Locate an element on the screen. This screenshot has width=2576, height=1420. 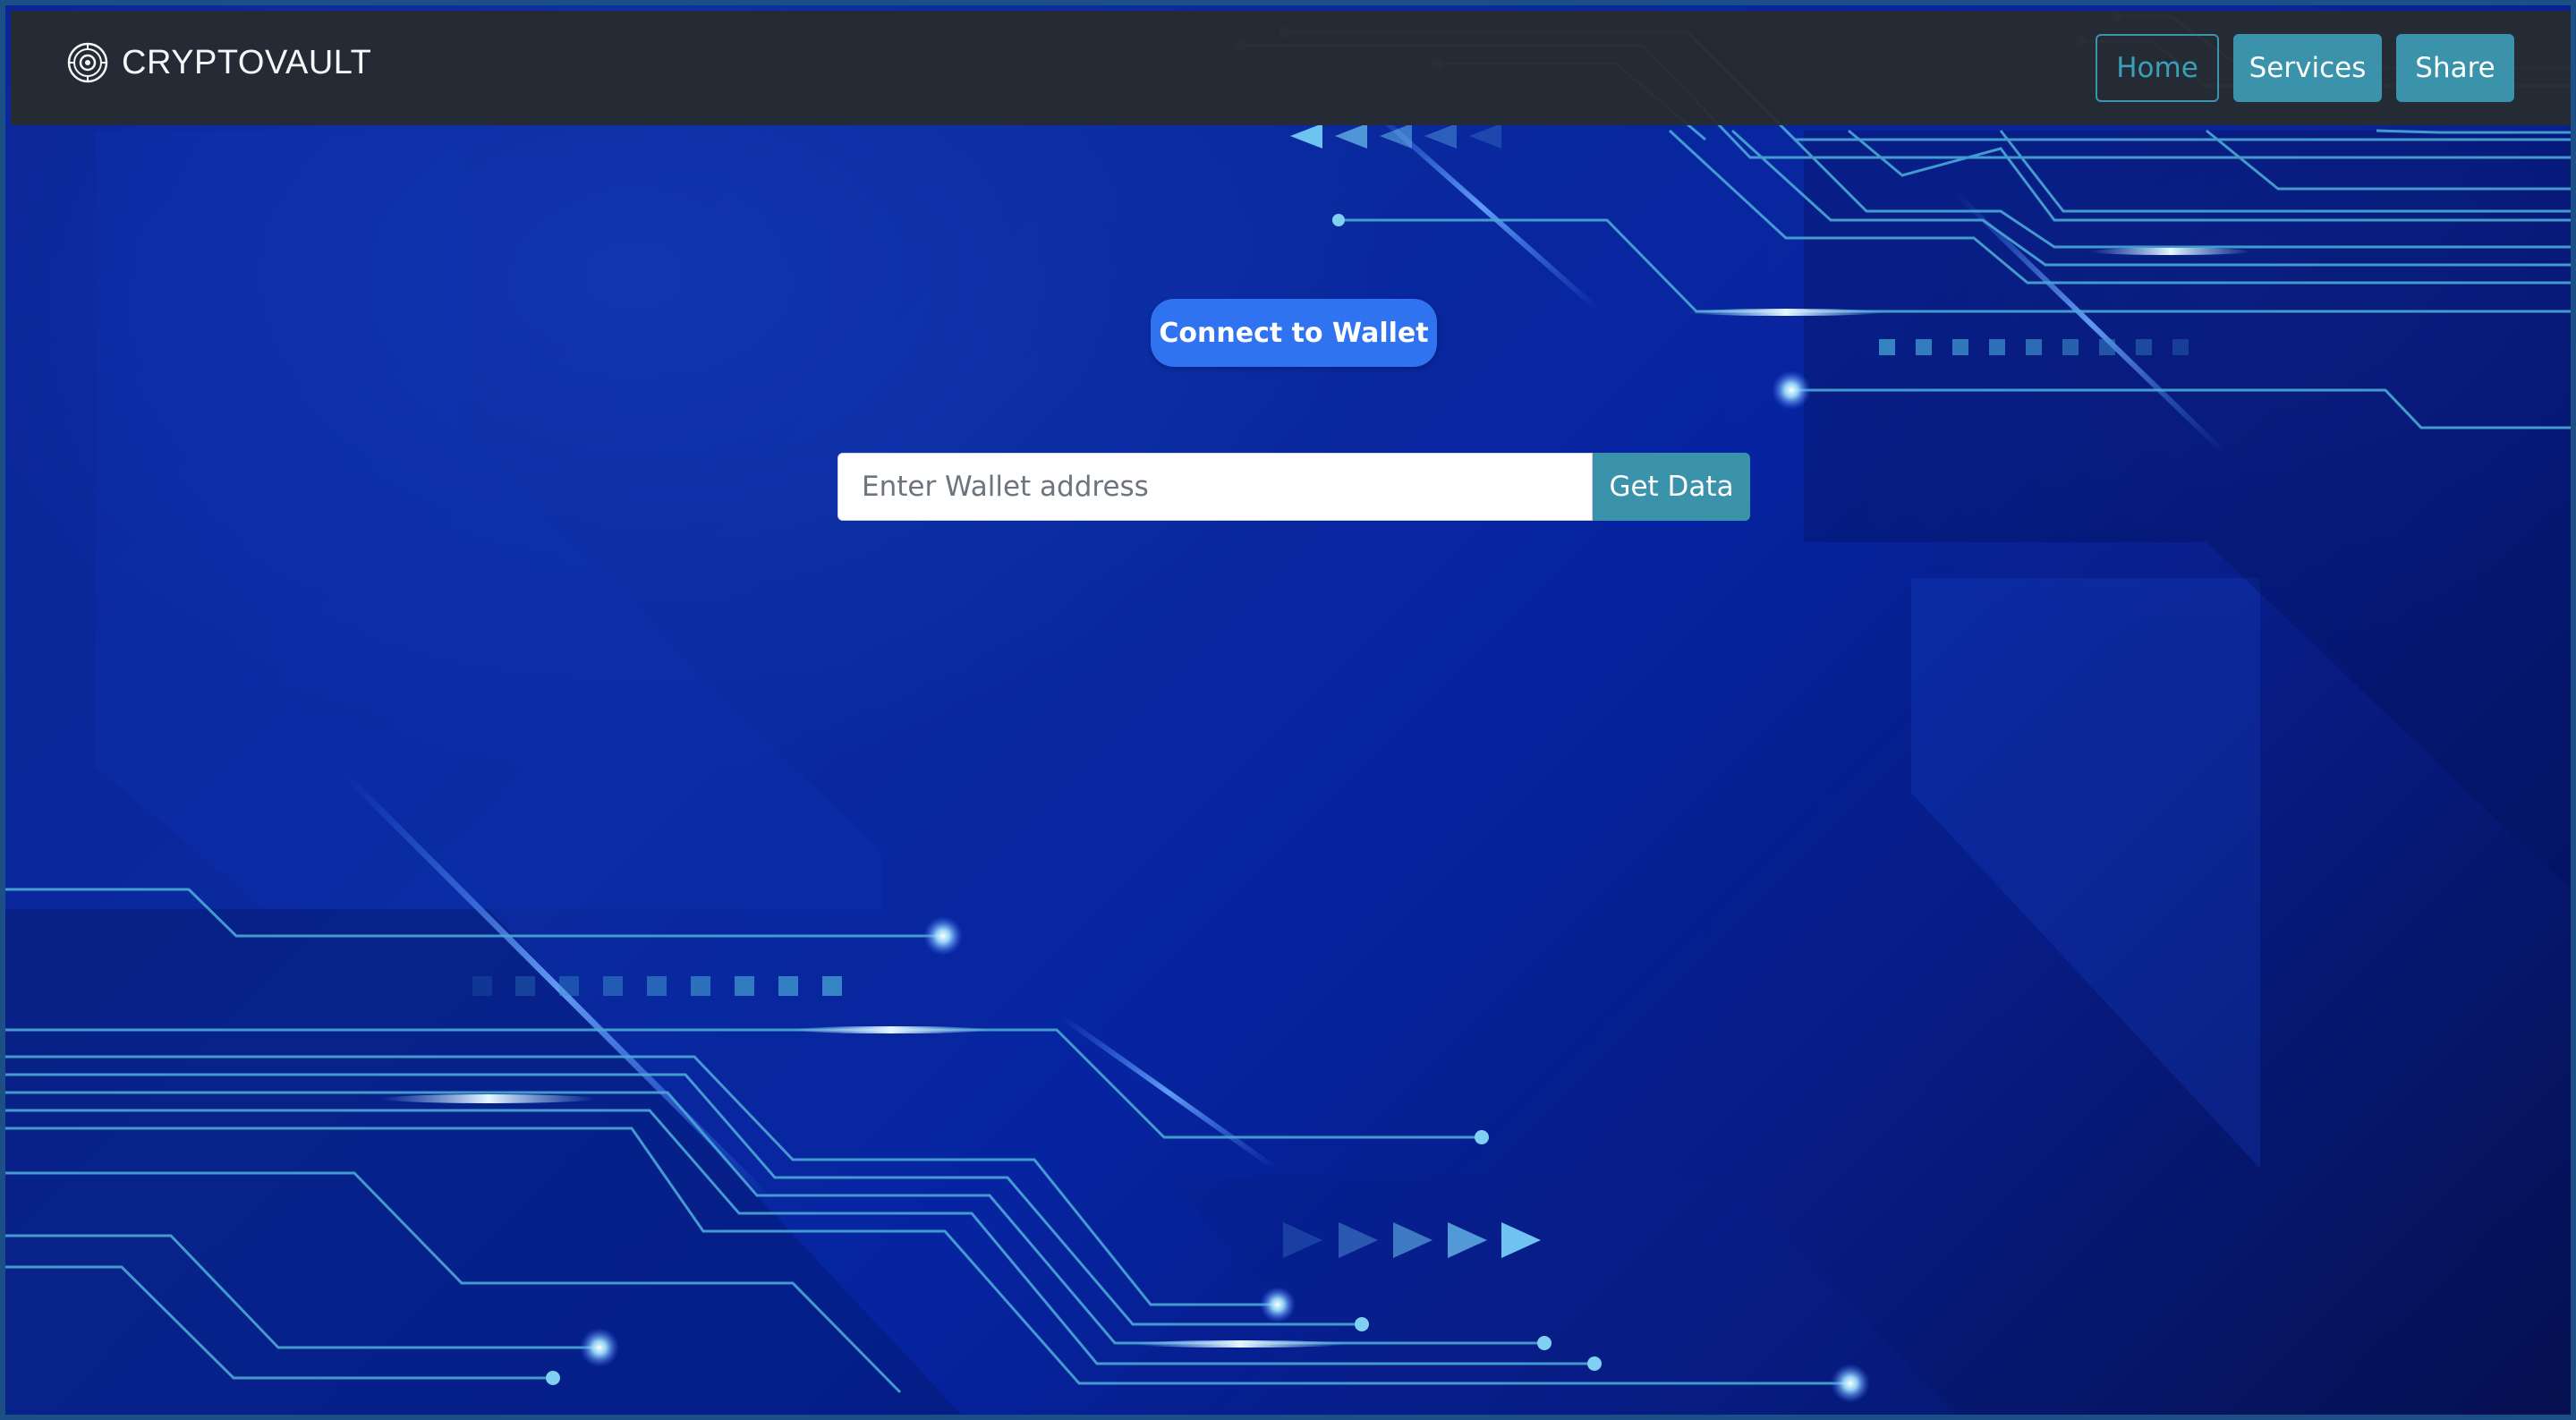
wallet-address-input is located at coordinates (1215, 487).